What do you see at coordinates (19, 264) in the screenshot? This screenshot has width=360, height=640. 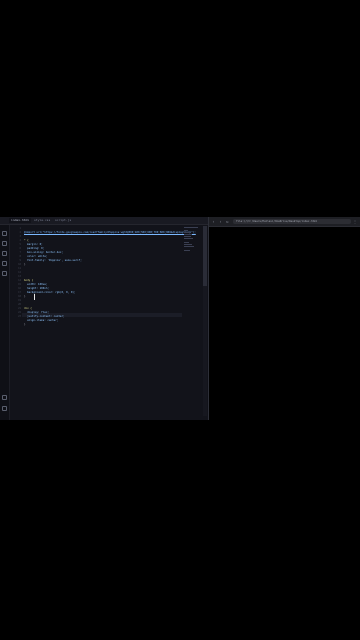 I see `line-number: 10` at bounding box center [19, 264].